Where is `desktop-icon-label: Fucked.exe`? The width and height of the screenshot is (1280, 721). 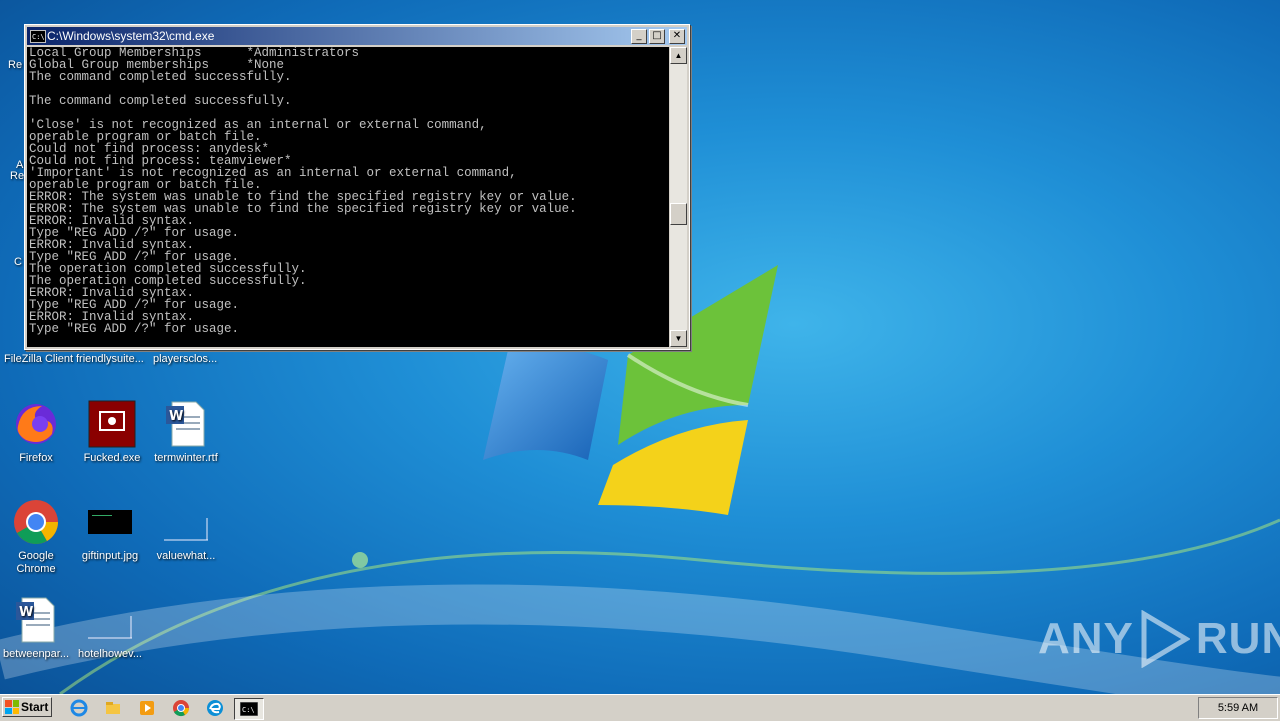
desktop-icon-label: Fucked.exe is located at coordinates (112, 458).